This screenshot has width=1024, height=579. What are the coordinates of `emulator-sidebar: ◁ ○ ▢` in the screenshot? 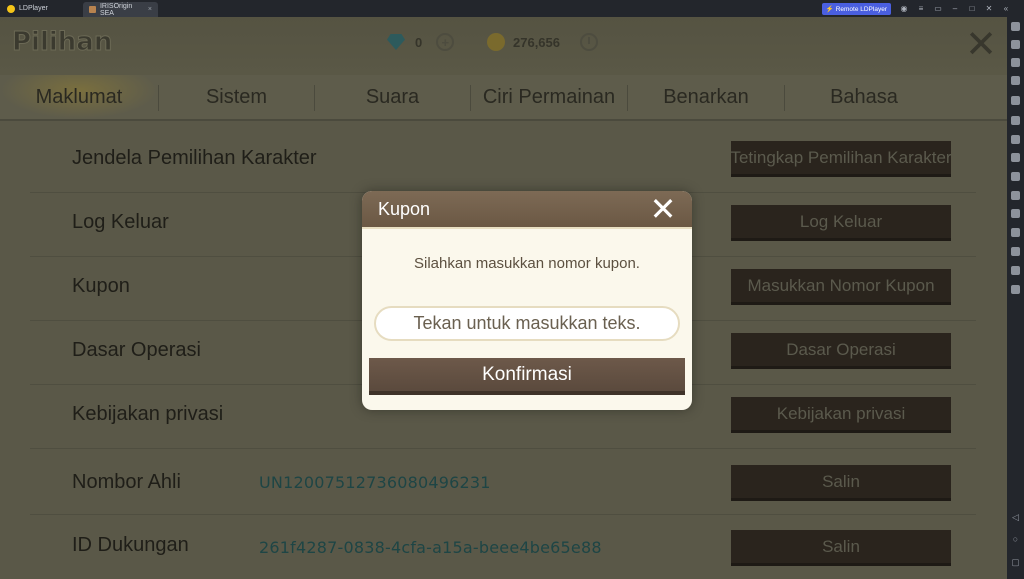 It's located at (1015, 298).